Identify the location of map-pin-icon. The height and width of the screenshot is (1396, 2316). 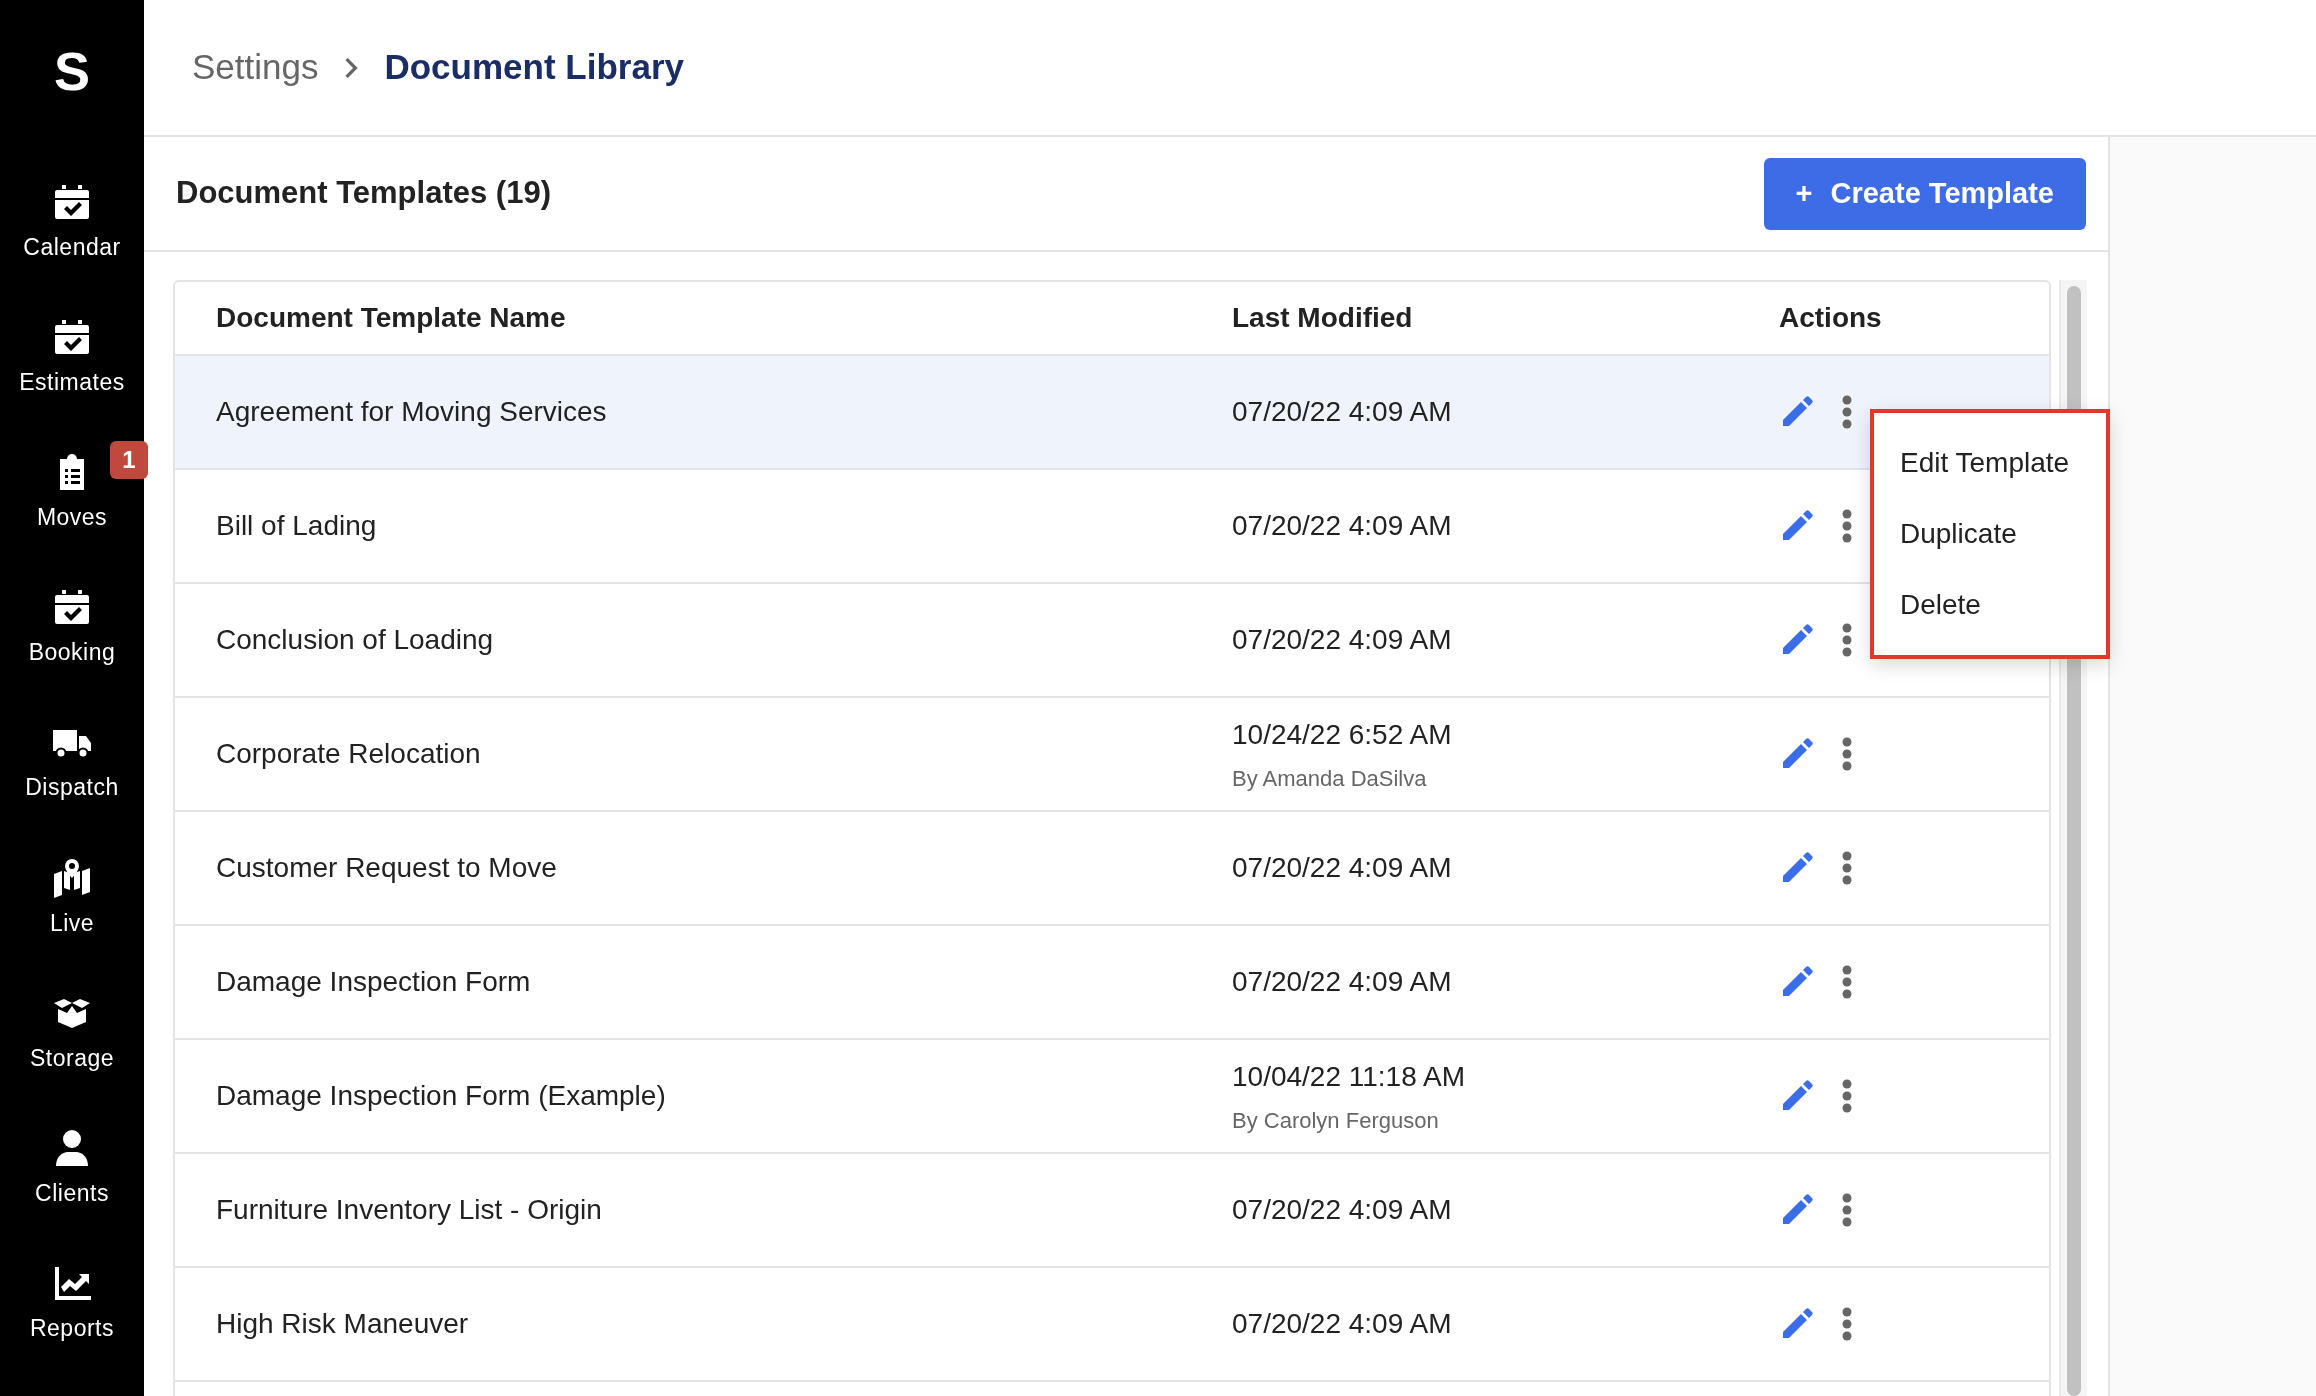
(72, 877).